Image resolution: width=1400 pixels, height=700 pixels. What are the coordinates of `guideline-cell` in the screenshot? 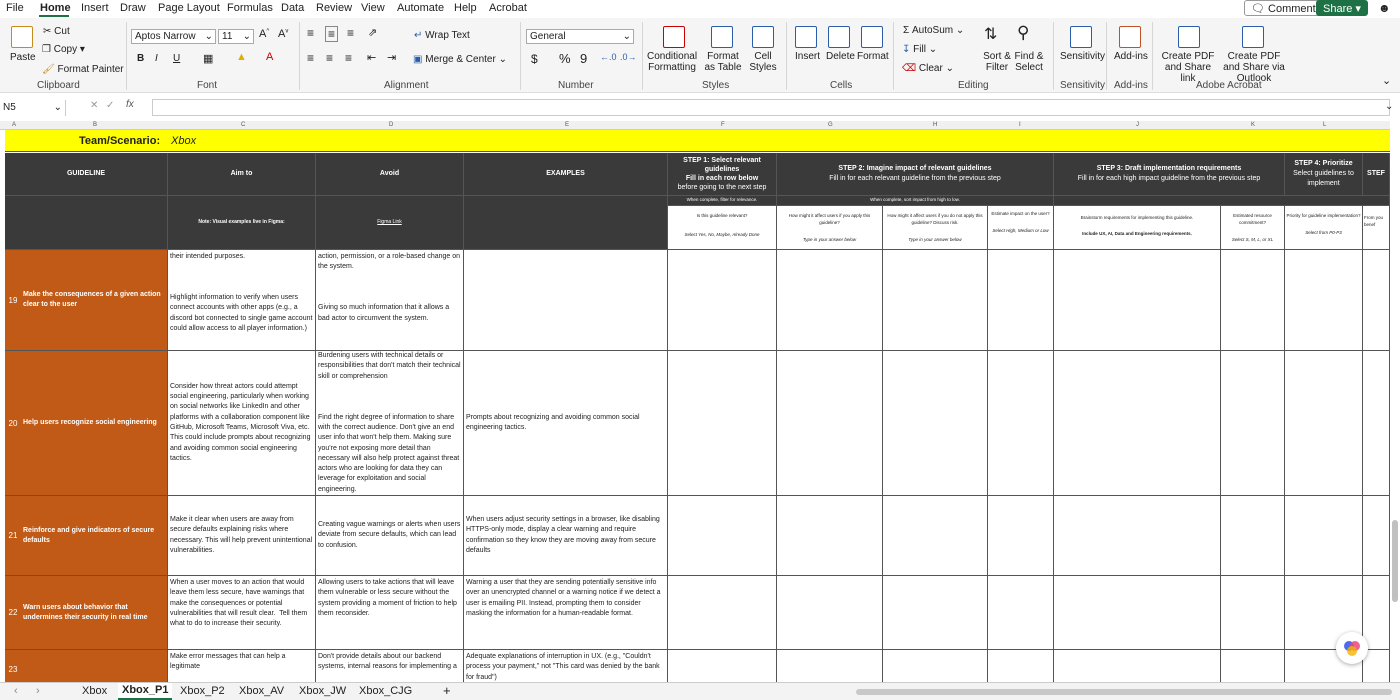 It's located at (86, 666).